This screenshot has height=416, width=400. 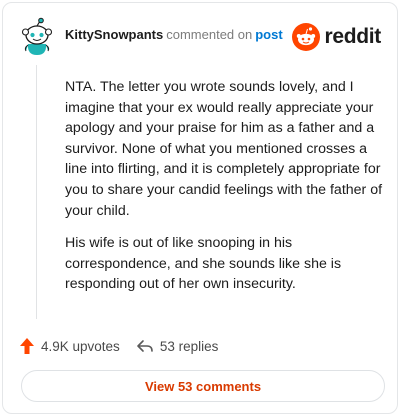 What do you see at coordinates (352, 36) in the screenshot?
I see `reddit-wordmark: reddit` at bounding box center [352, 36].